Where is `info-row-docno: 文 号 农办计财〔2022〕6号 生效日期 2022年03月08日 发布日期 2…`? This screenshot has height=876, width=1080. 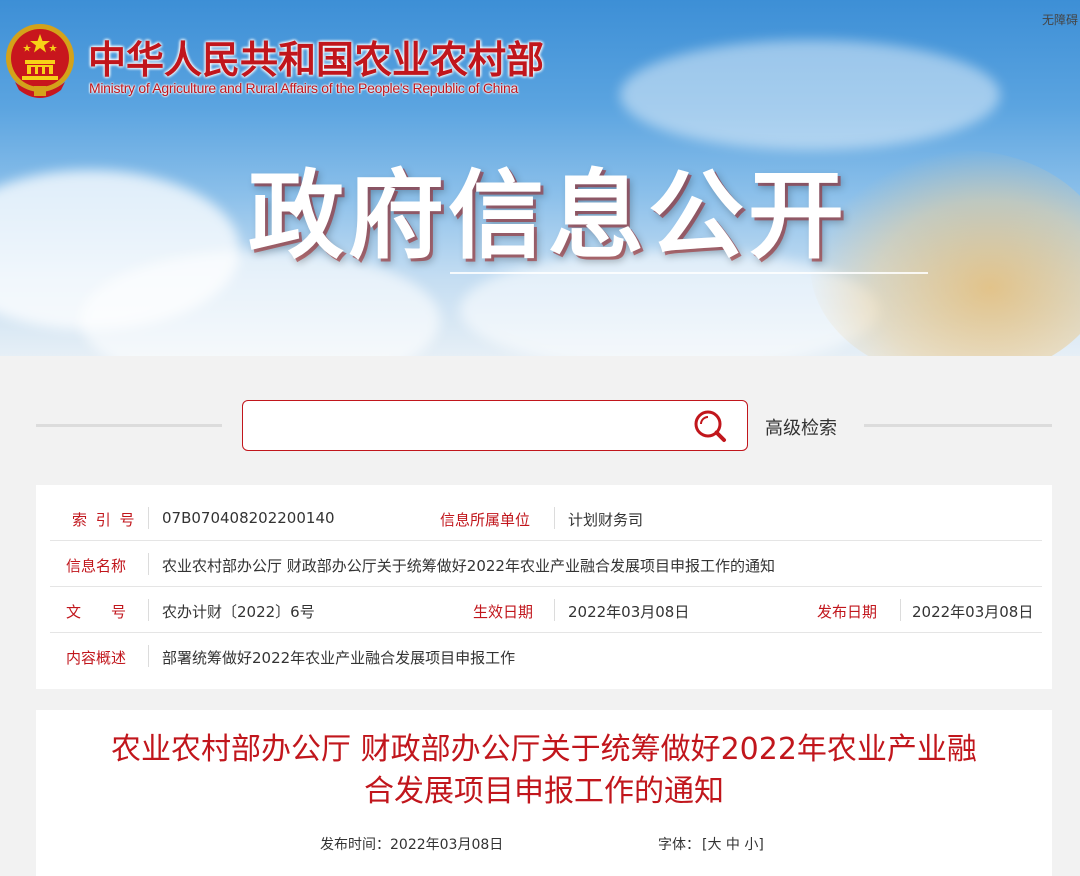 info-row-docno: 文 号 农办计财〔2022〕6号 生效日期 2022年03月08日 发布日期 2… is located at coordinates (544, 610).